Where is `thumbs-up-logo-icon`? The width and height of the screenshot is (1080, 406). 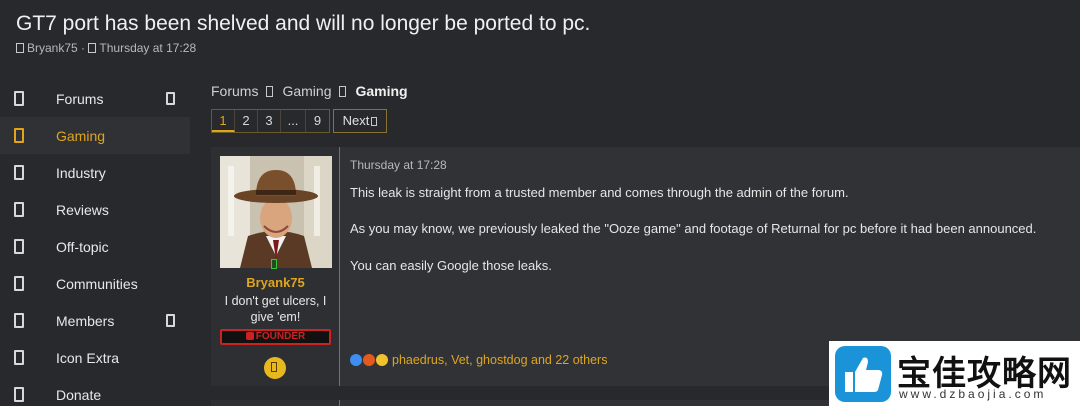
thumbs-up-logo-icon is located at coordinates (863, 374).